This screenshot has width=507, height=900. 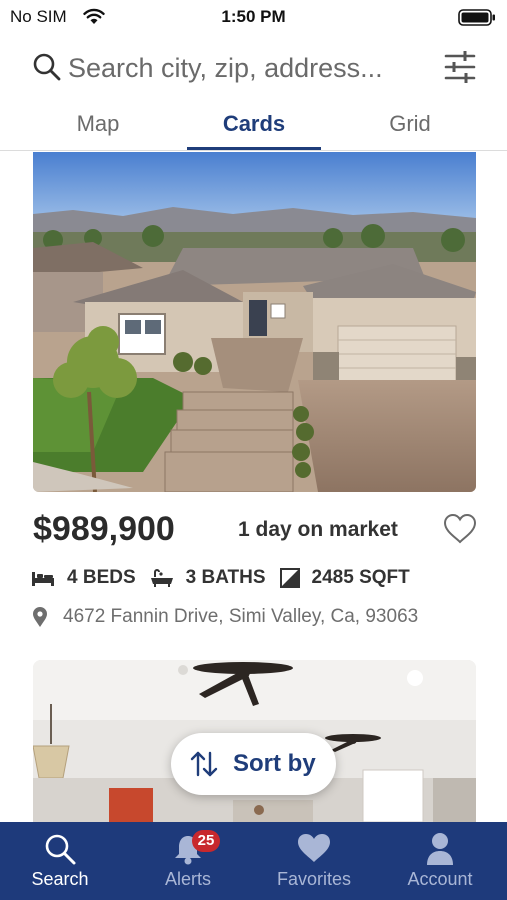 I want to click on tab-map: Map, so click(x=98, y=125).